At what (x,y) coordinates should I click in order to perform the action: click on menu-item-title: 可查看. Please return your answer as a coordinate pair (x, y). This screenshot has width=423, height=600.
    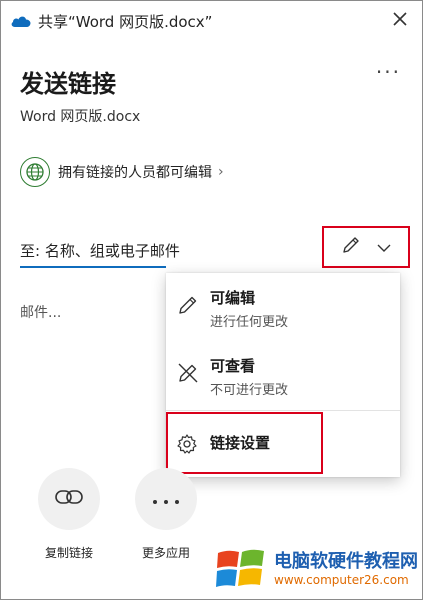
    Looking at the image, I should click on (233, 366).